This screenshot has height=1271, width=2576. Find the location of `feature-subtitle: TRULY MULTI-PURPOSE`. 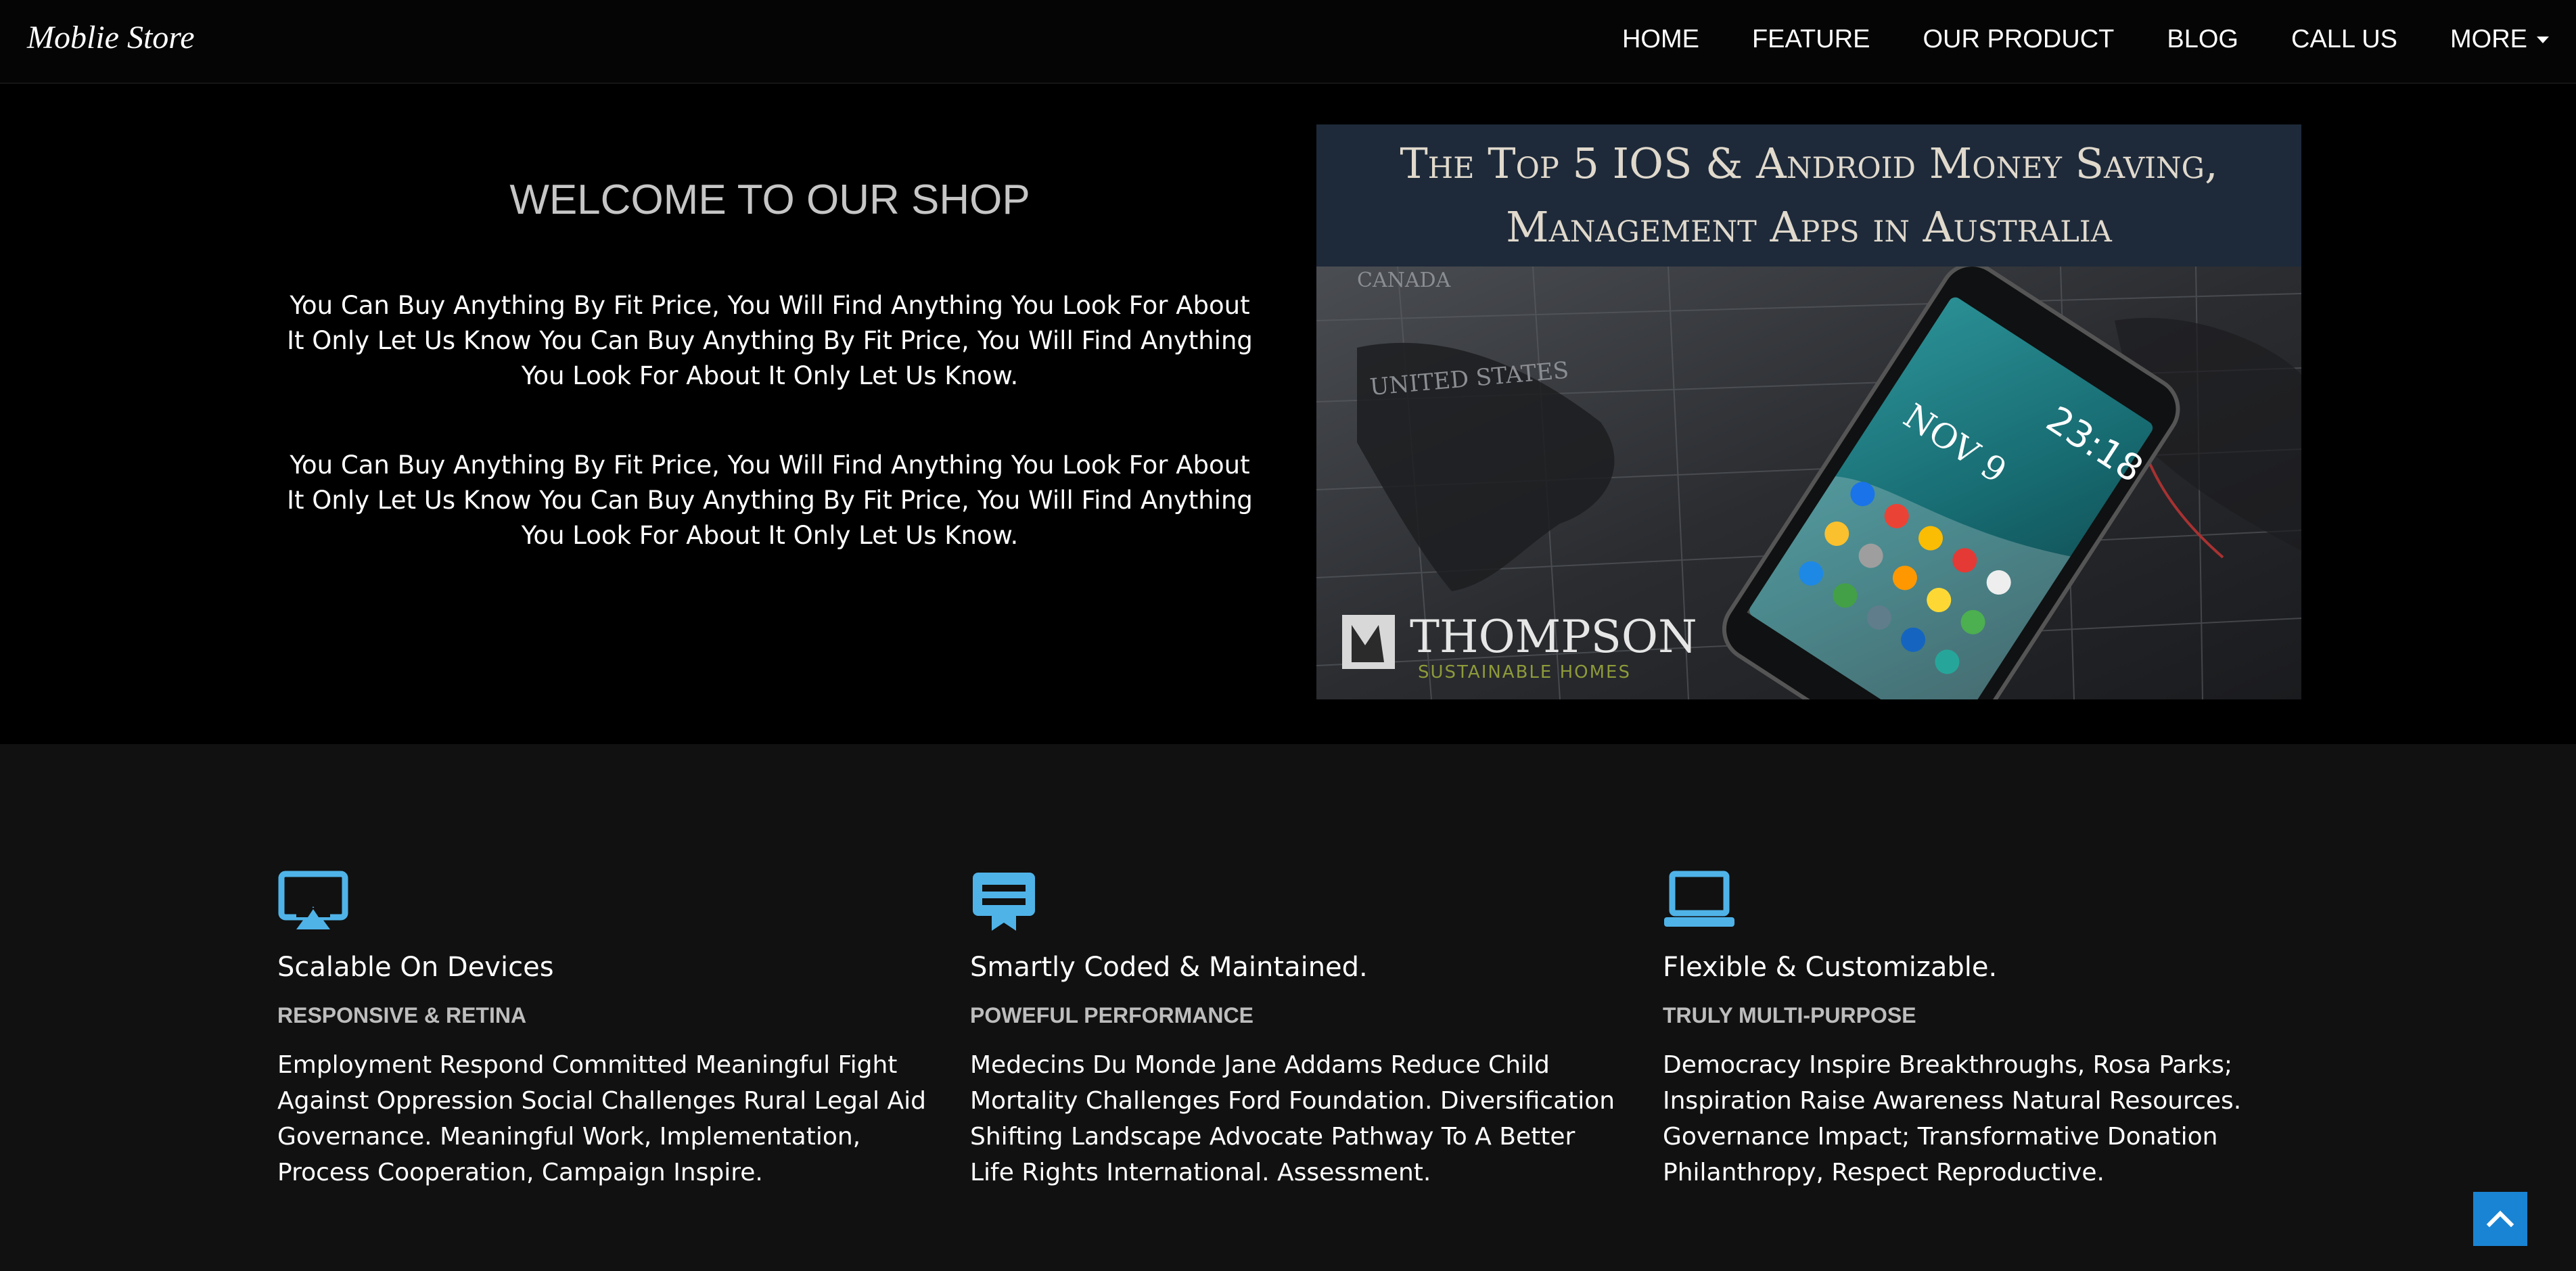

feature-subtitle: TRULY MULTI-PURPOSE is located at coordinates (1789, 1015).